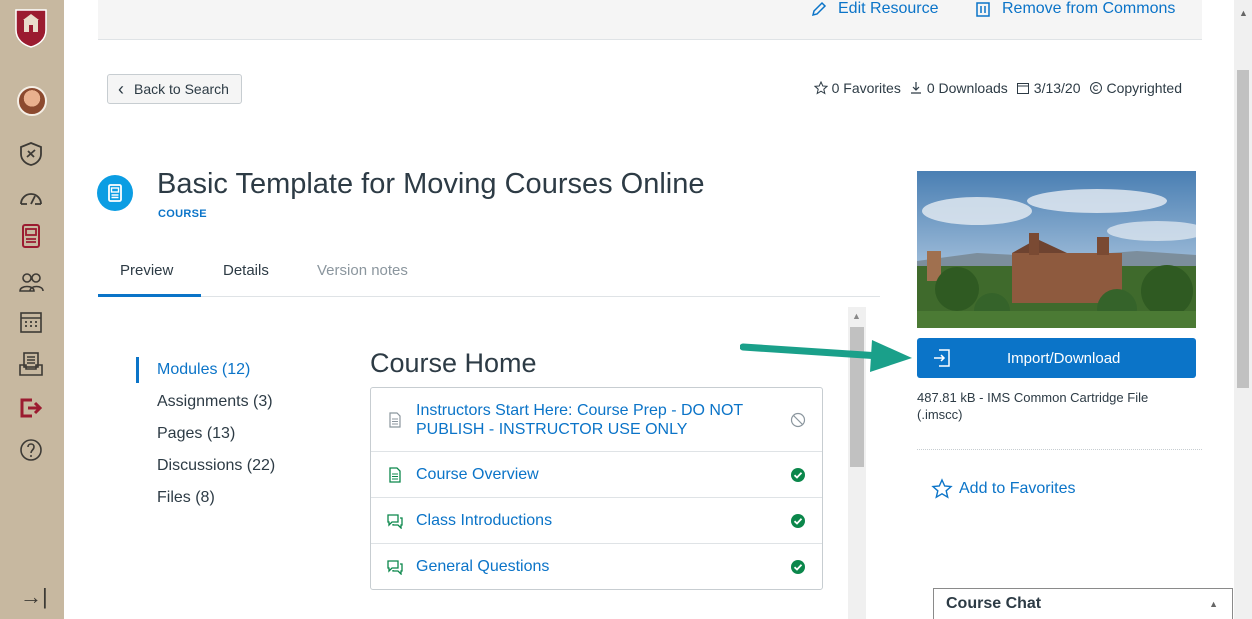 The height and width of the screenshot is (619, 1252). What do you see at coordinates (453, 363) in the screenshot?
I see `module-heading: Course Home` at bounding box center [453, 363].